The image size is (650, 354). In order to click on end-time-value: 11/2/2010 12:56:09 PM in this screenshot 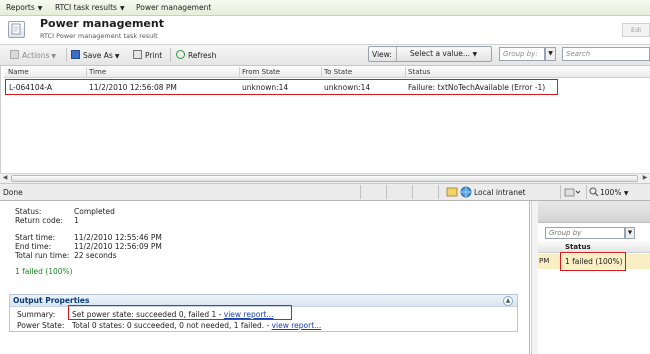, I will do `click(118, 246)`.